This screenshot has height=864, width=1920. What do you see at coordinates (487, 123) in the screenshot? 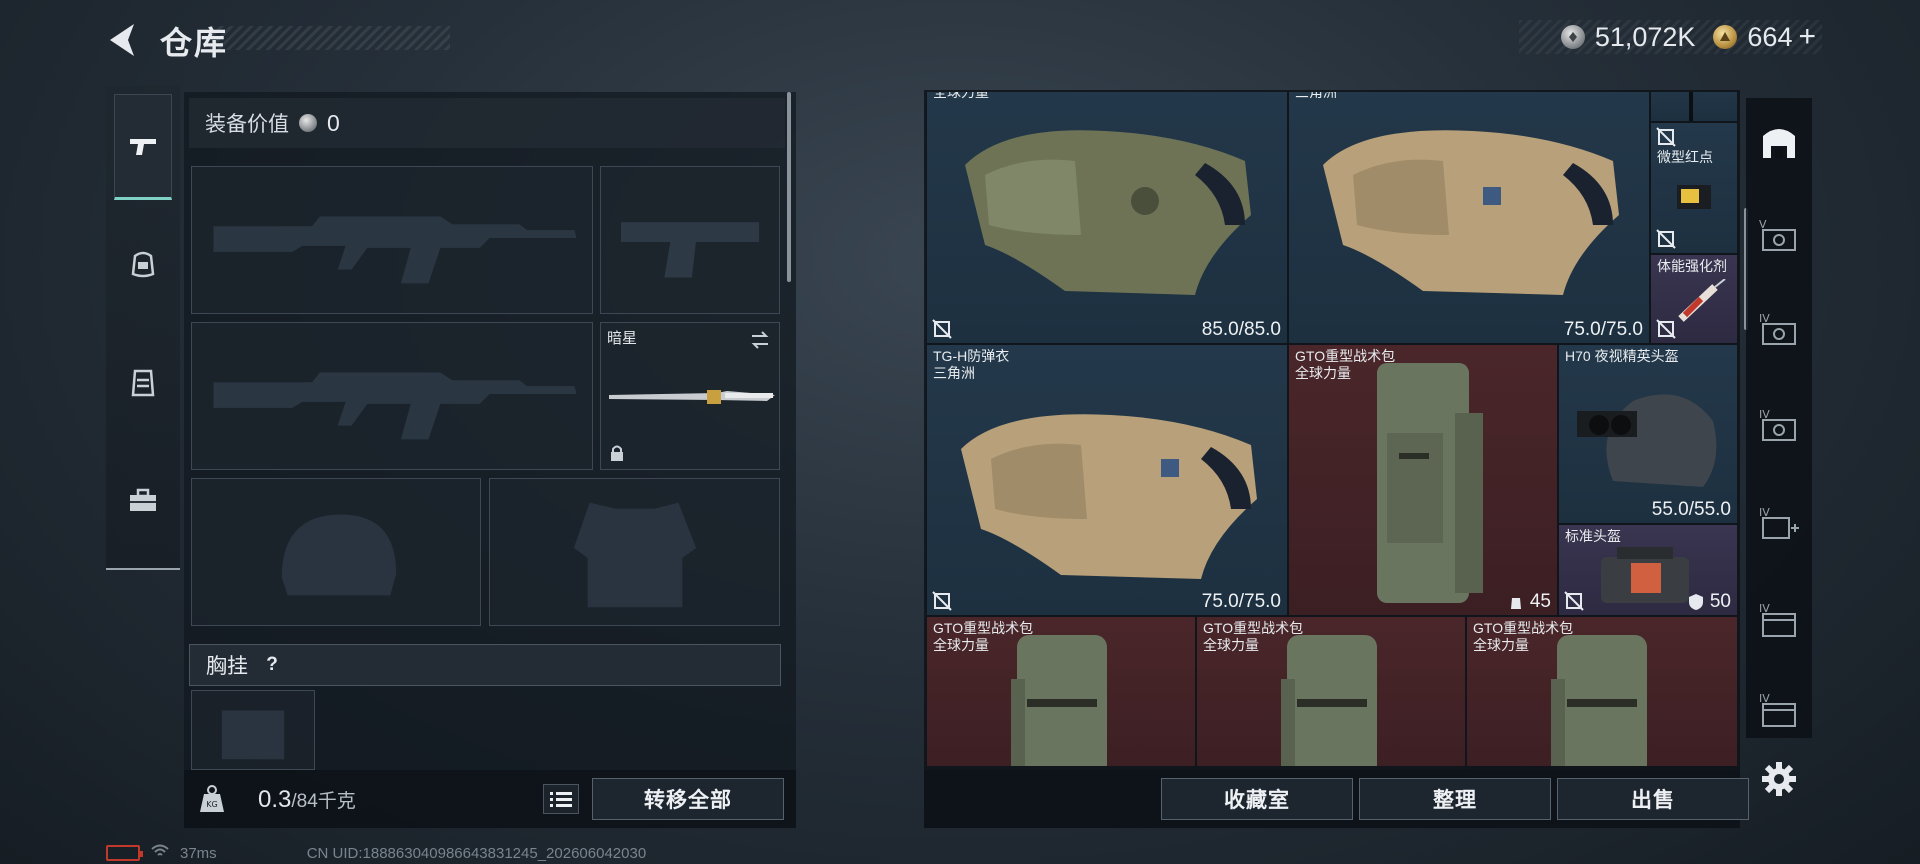
I see `equipment-value-header: 装备价值 0` at bounding box center [487, 123].